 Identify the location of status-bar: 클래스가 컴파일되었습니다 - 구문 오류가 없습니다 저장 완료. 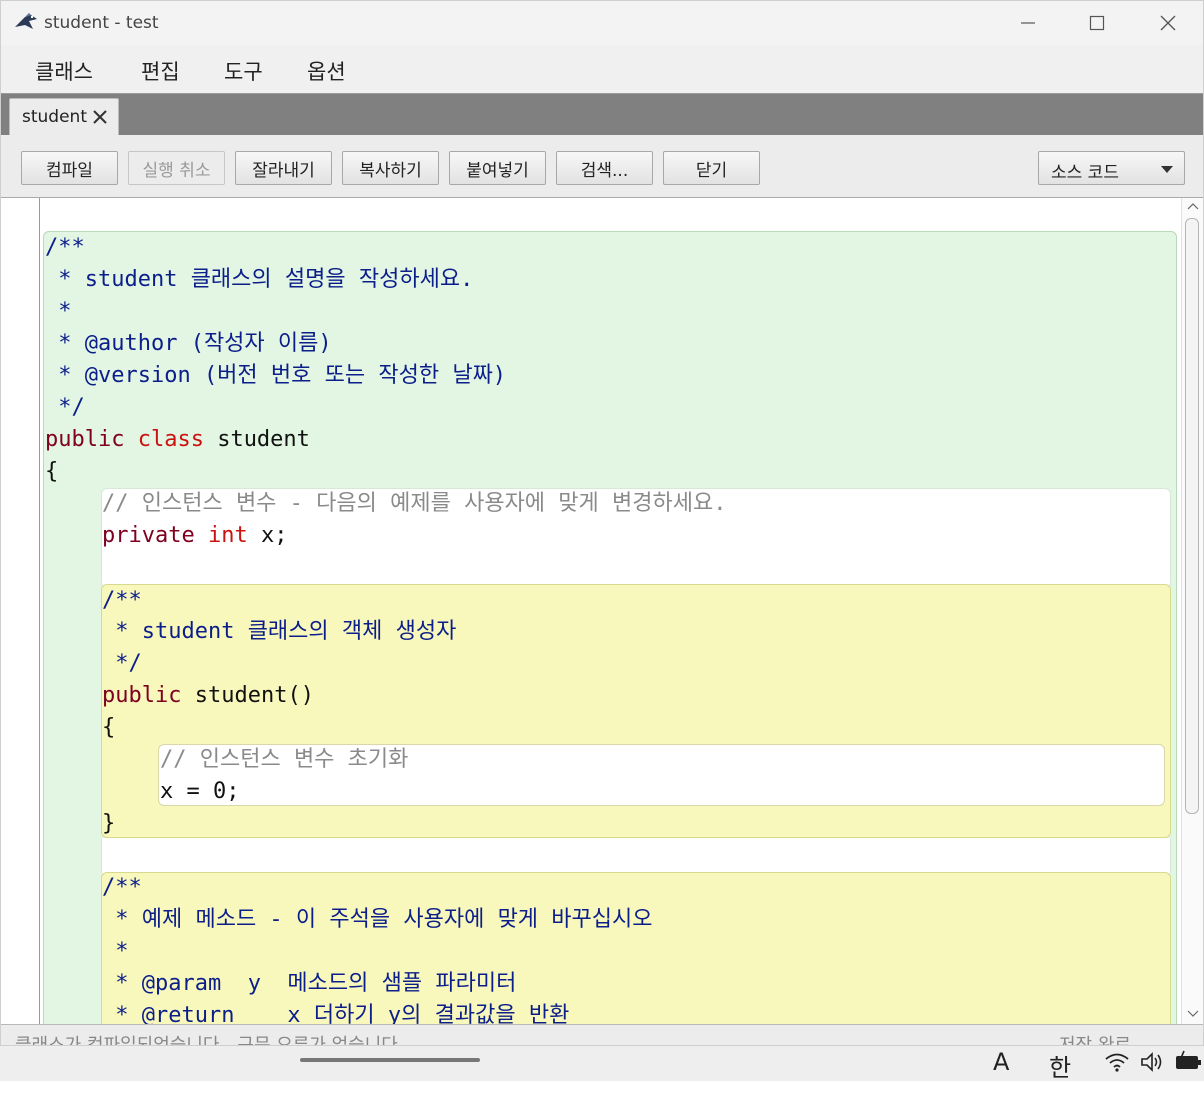
(602, 1035).